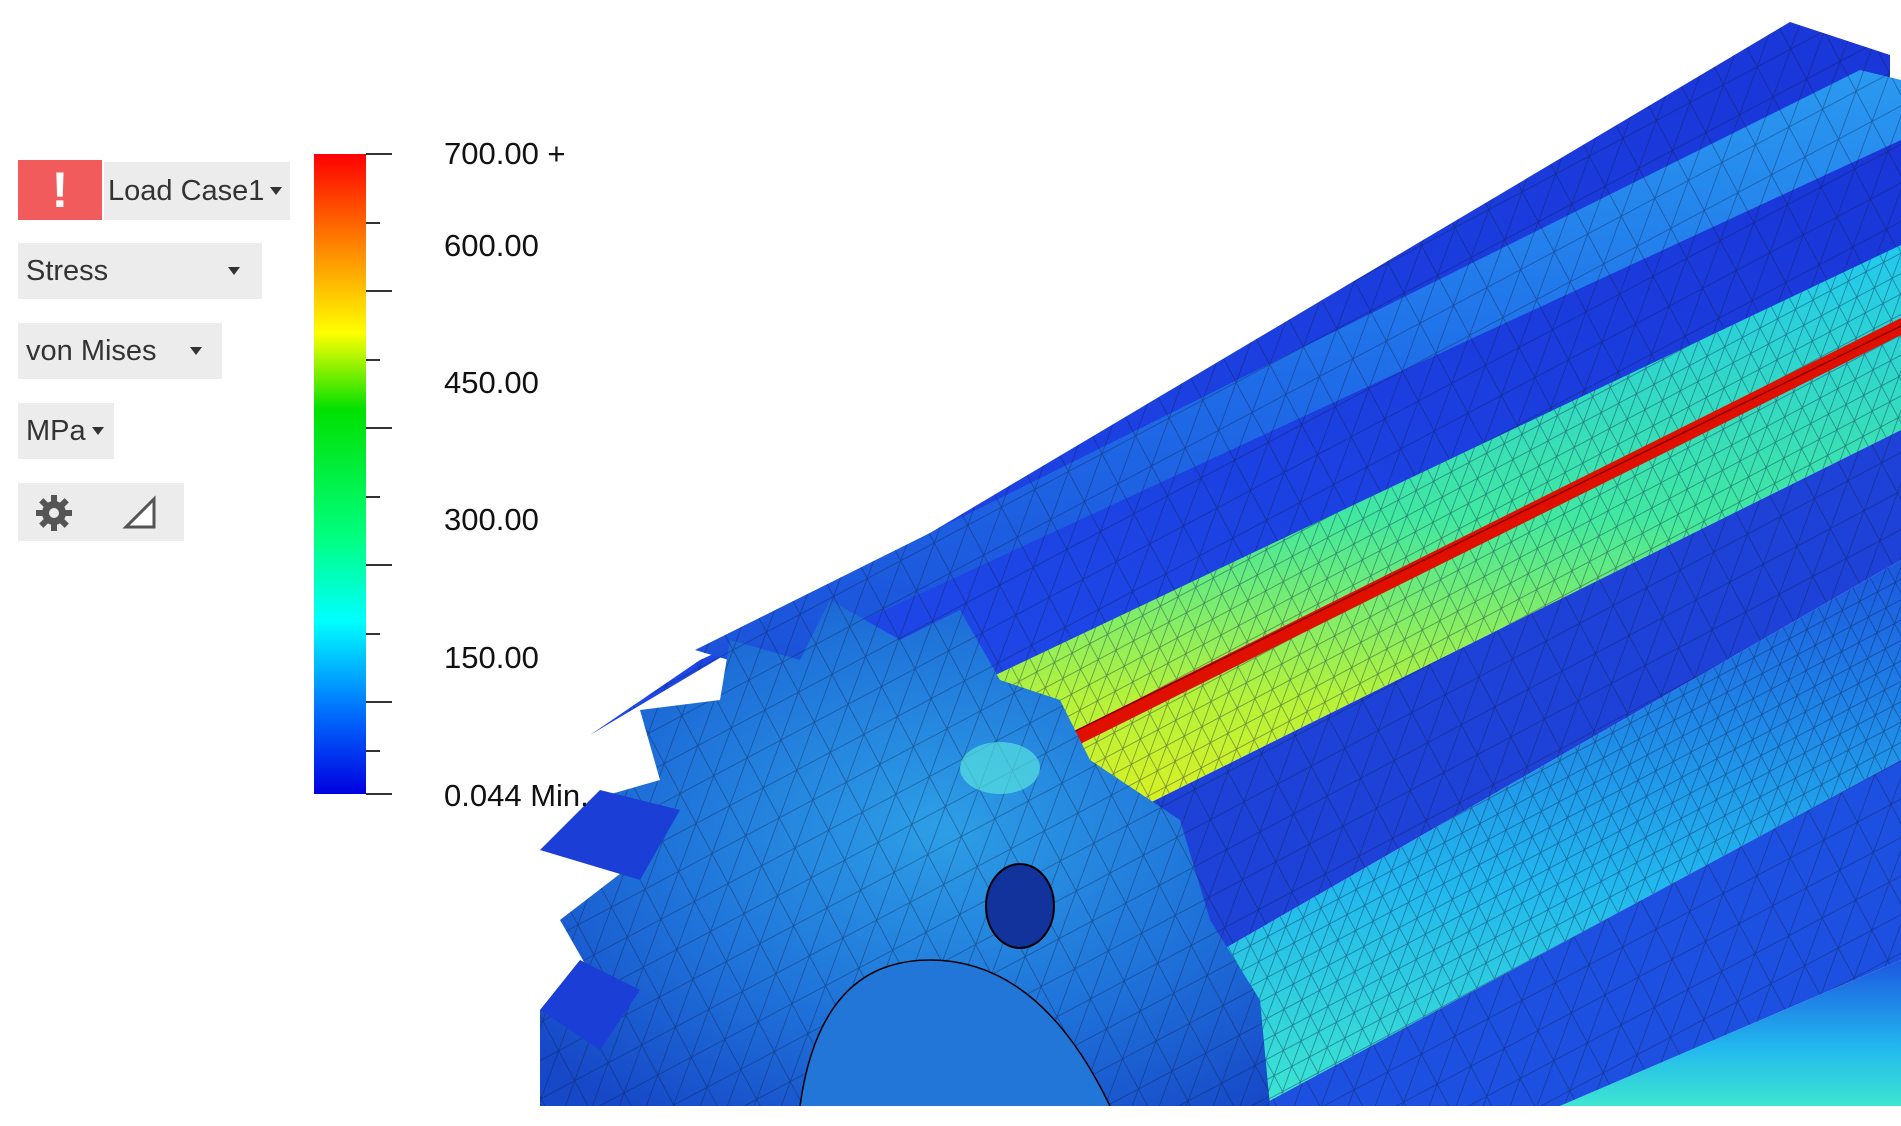 The width and height of the screenshot is (1901, 1126). What do you see at coordinates (505, 153) in the screenshot?
I see `scale-max-label: 700.00 +` at bounding box center [505, 153].